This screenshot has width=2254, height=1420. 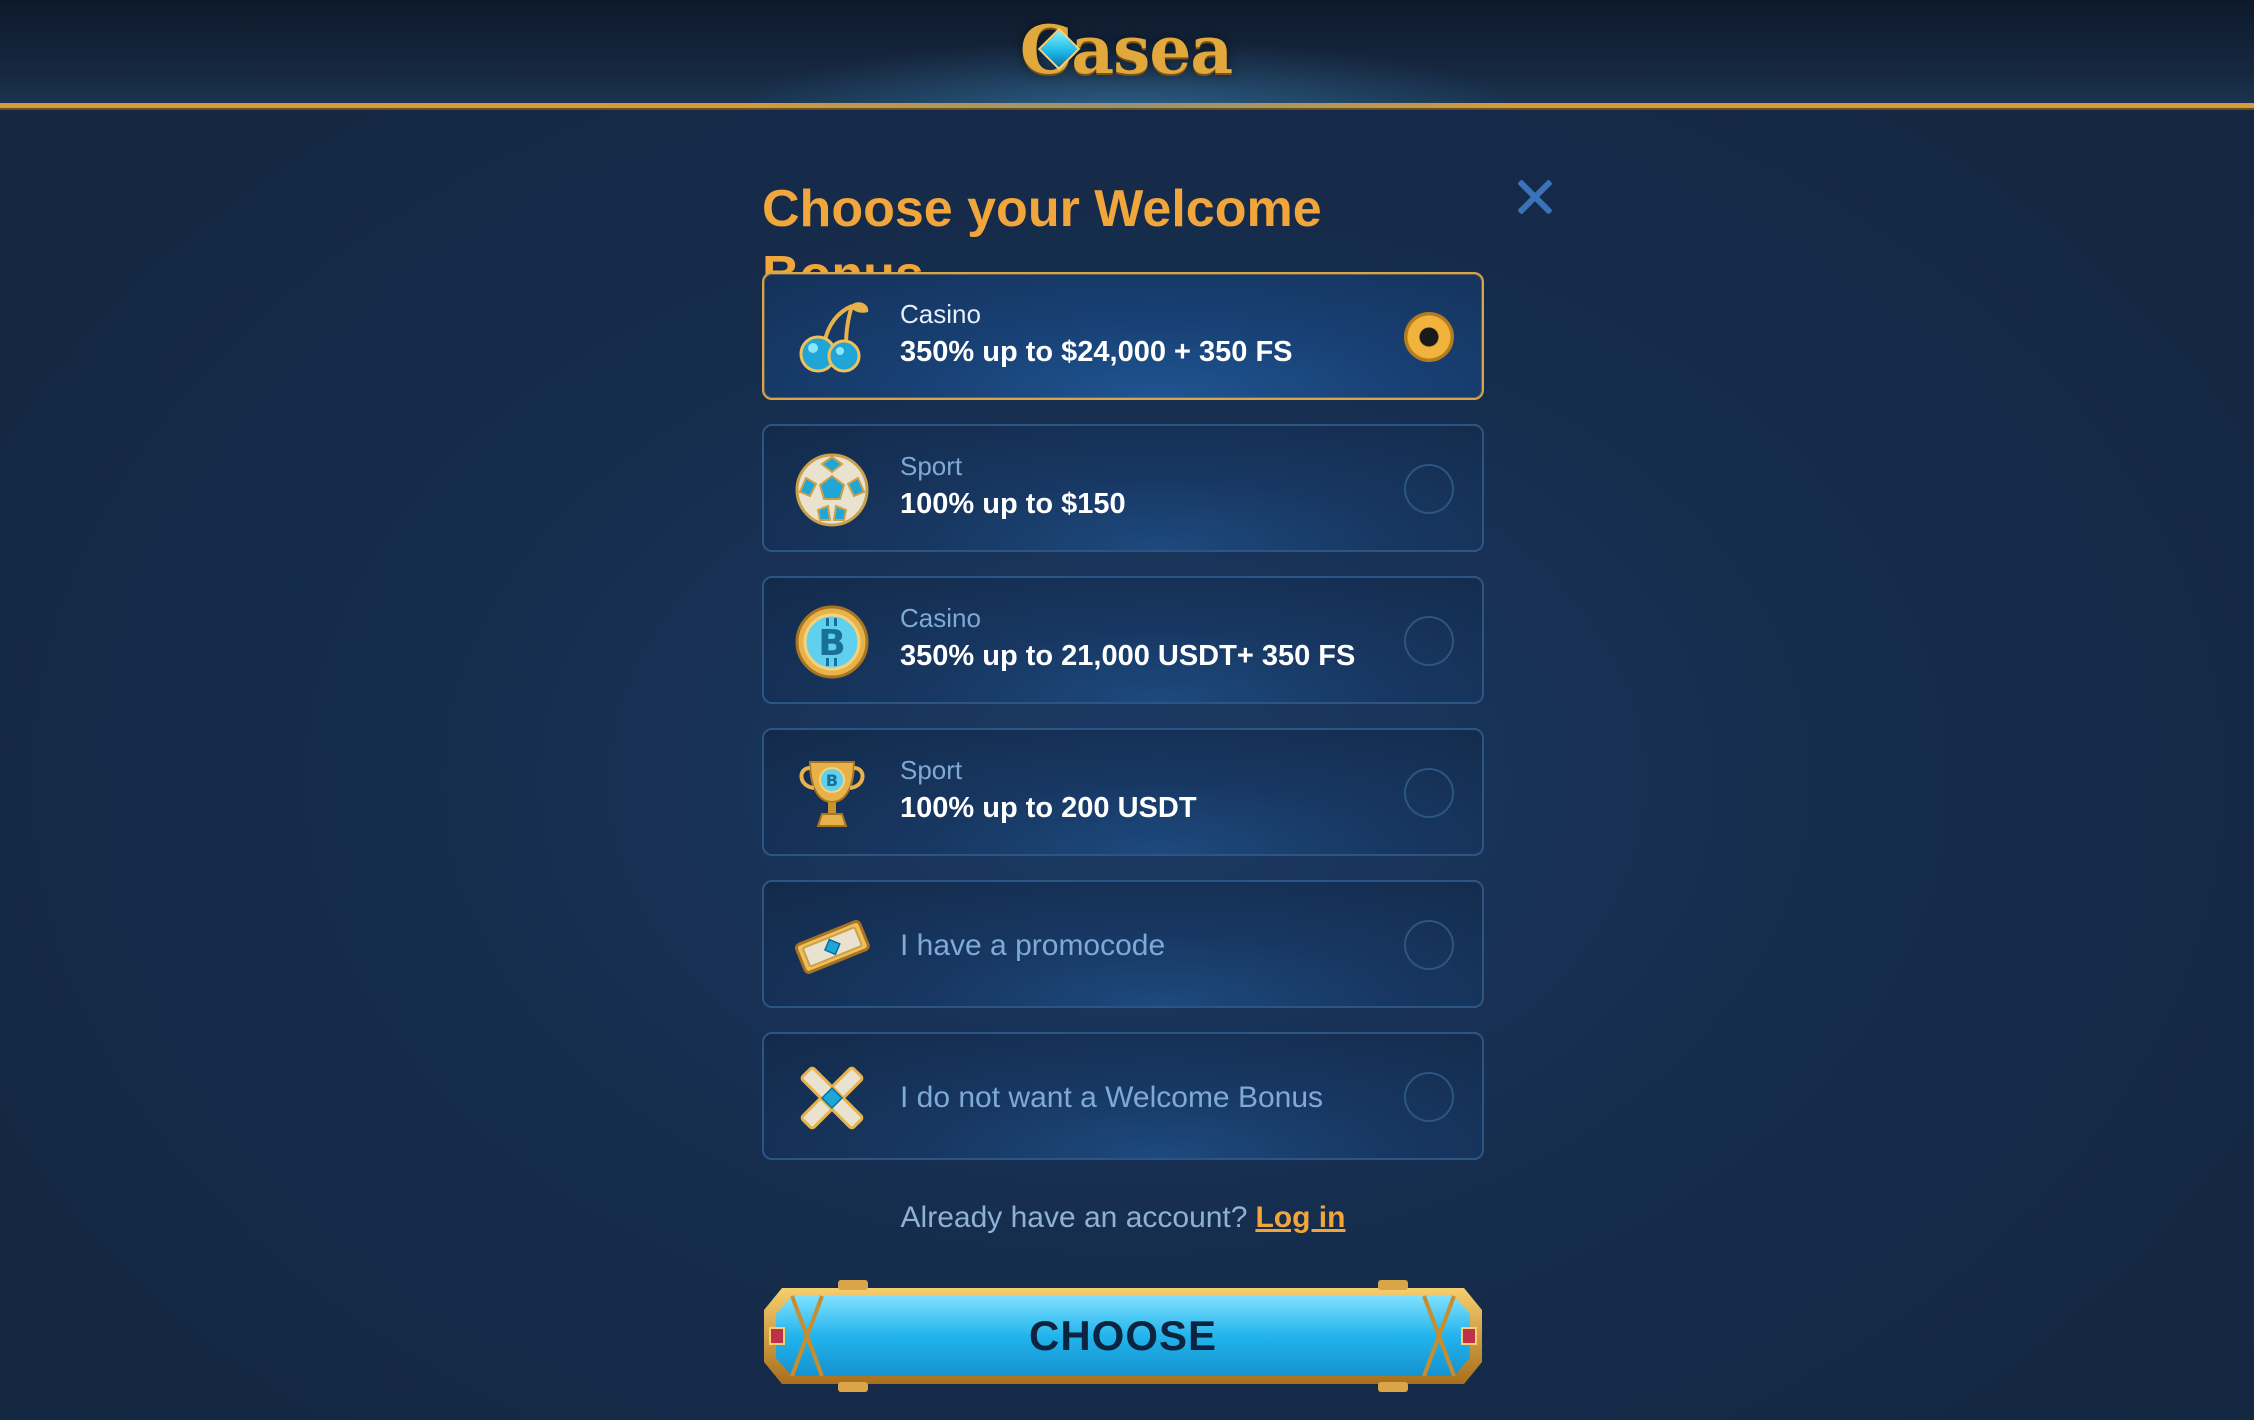 I want to click on choose-button-label: CHOOSE, so click(x=1123, y=1335).